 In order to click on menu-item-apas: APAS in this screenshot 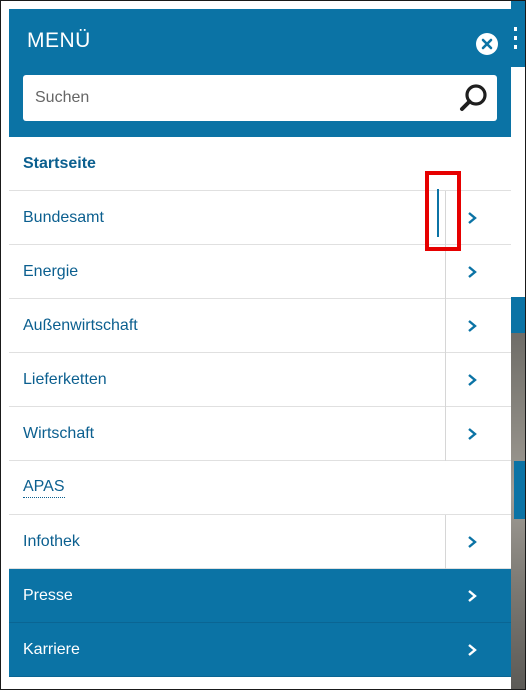, I will do `click(260, 488)`.